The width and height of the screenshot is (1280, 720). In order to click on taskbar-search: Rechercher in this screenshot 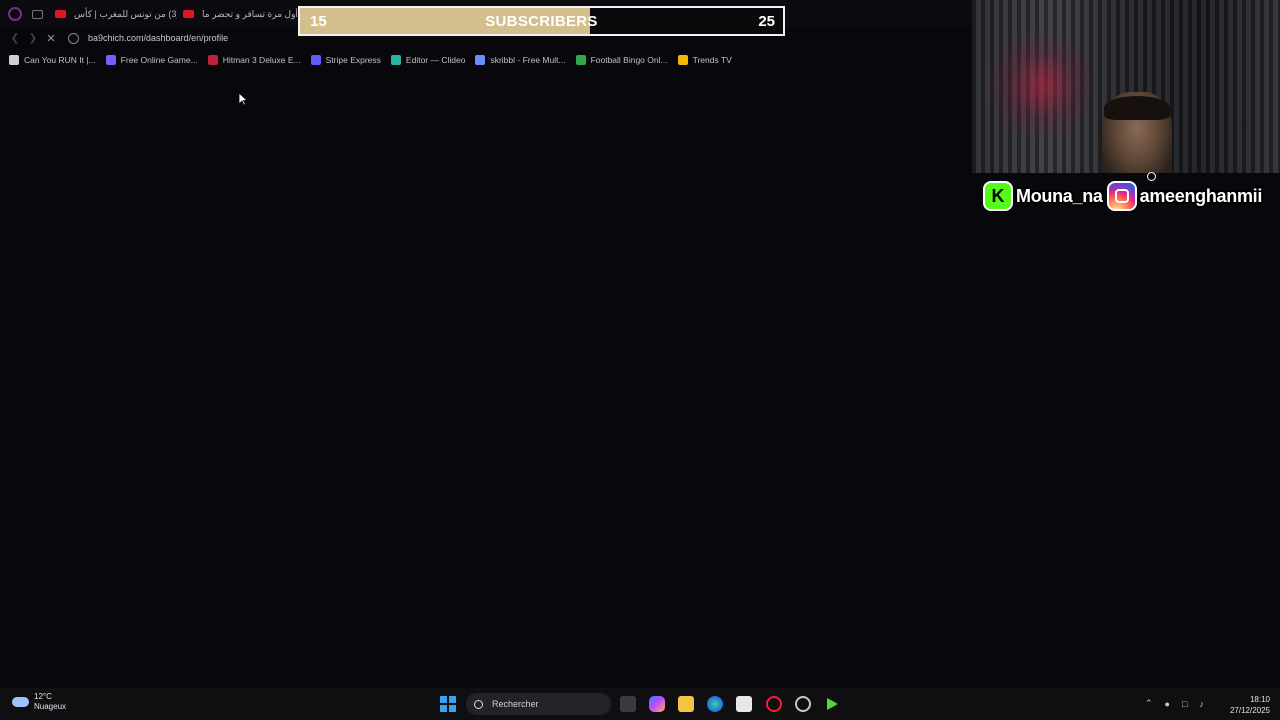, I will do `click(538, 704)`.